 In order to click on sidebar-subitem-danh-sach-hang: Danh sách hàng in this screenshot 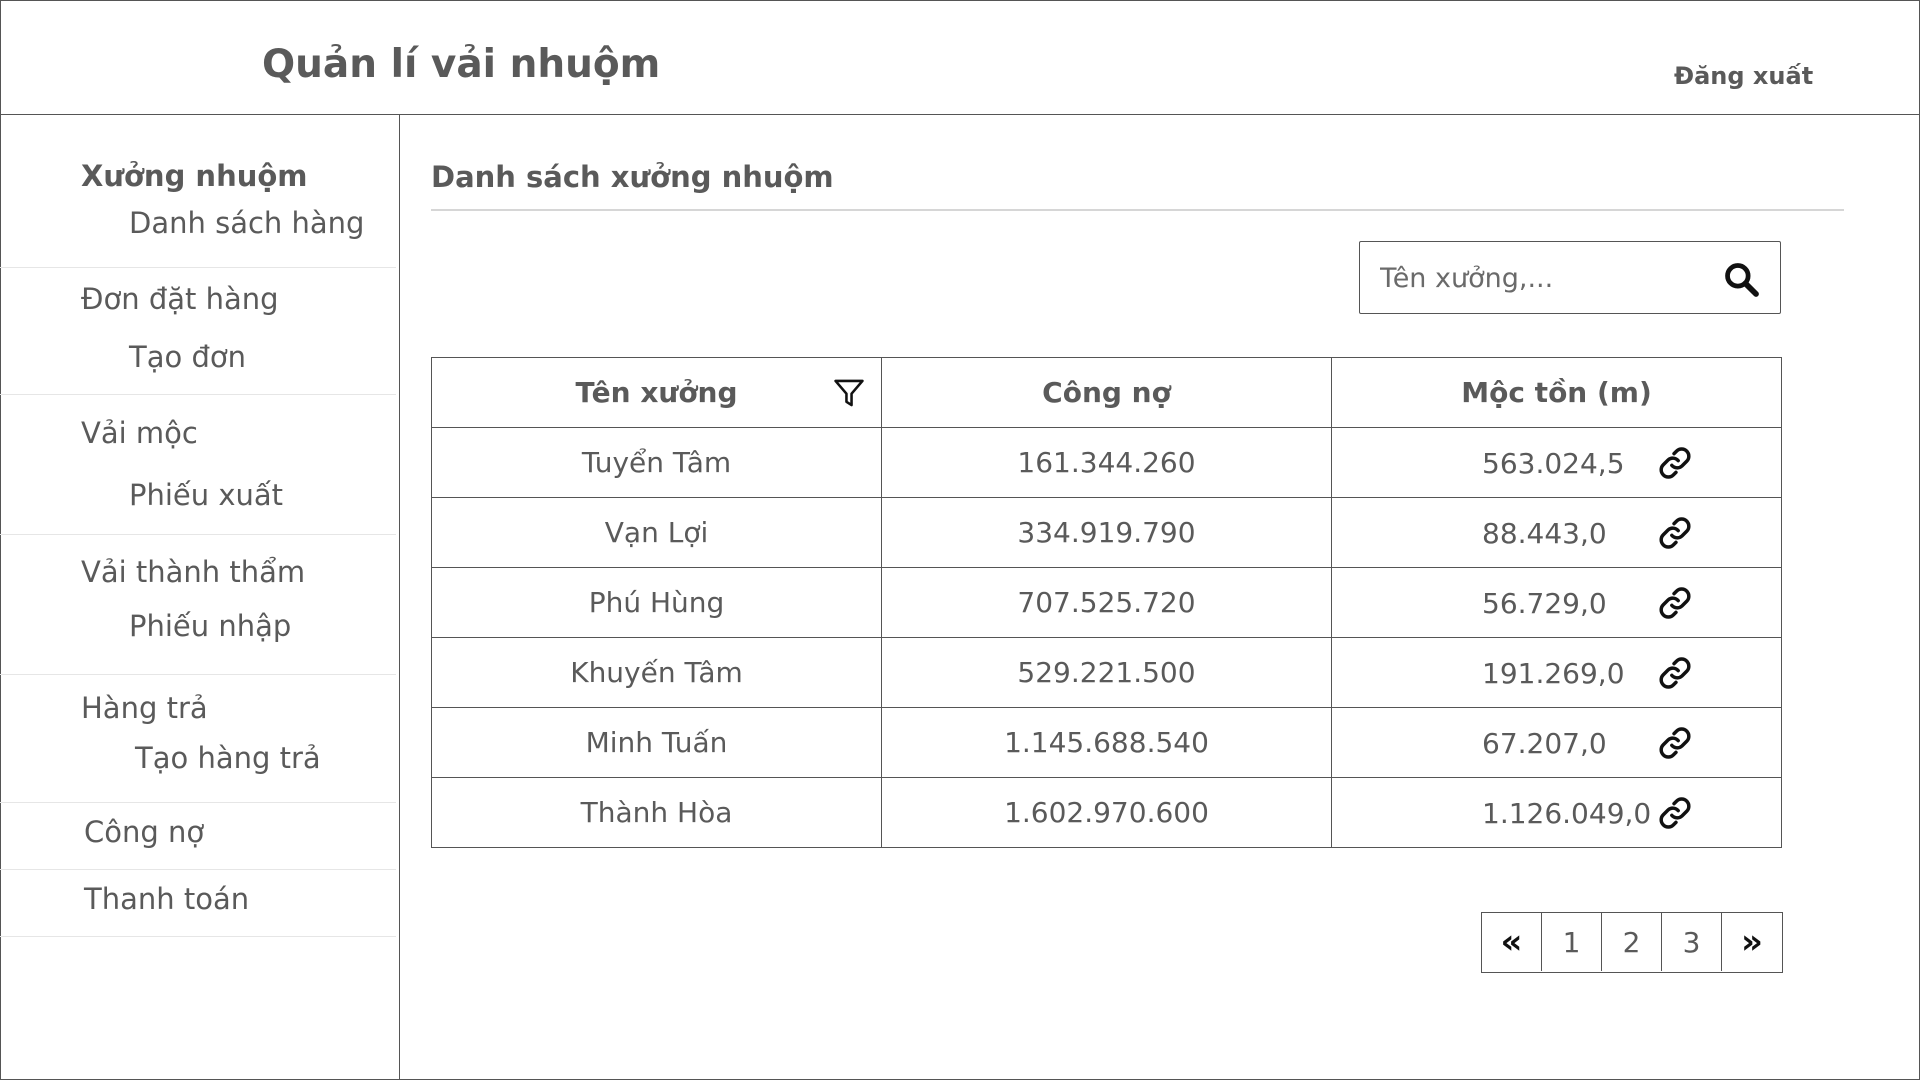, I will do `click(246, 223)`.